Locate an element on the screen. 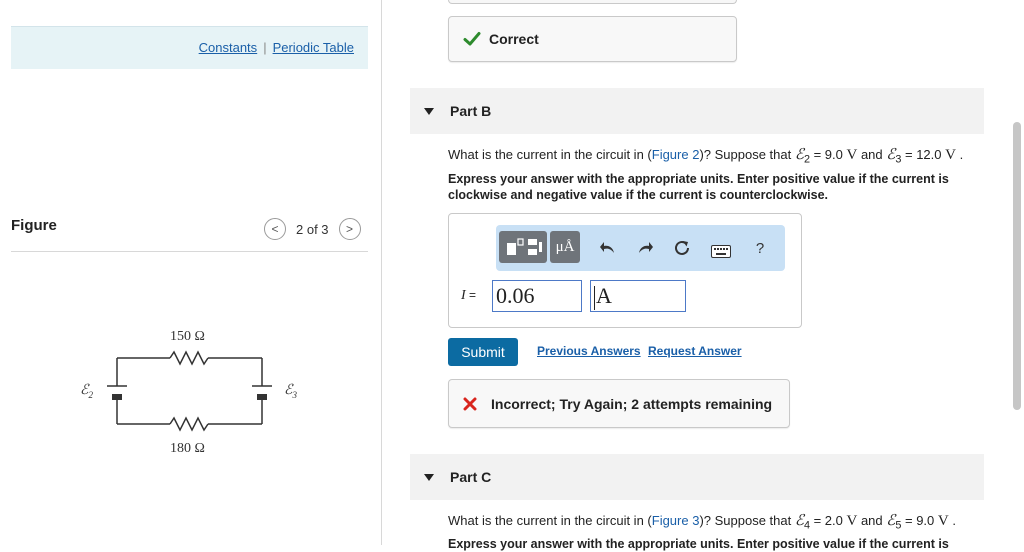  bottom-resistor-symbol is located at coordinates (189, 424).